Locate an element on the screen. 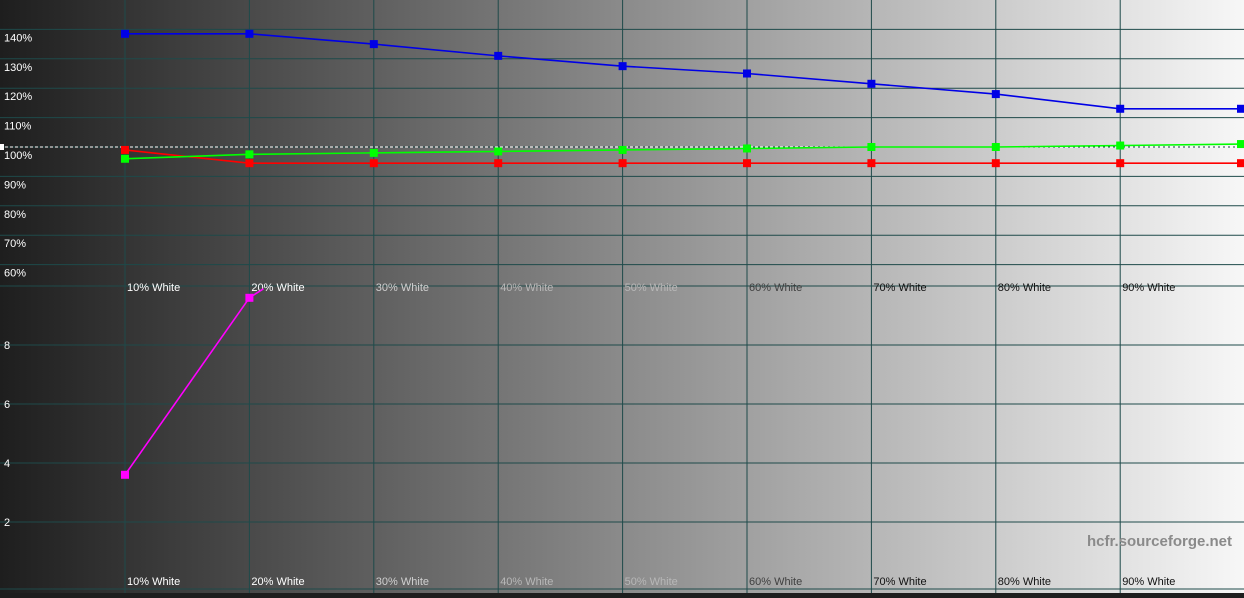 The height and width of the screenshot is (598, 1244). y-tick-label: 4 is located at coordinates (7, 464).